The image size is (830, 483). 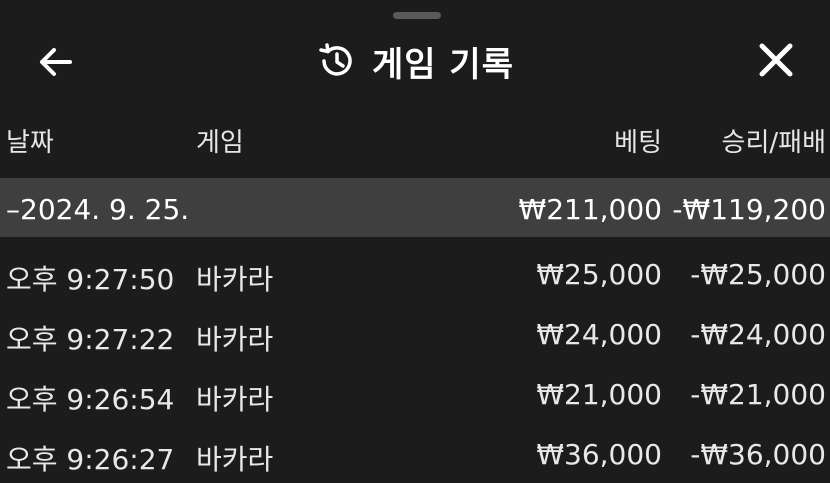 What do you see at coordinates (758, 274) in the screenshot?
I see `row-result: -₩25,000` at bounding box center [758, 274].